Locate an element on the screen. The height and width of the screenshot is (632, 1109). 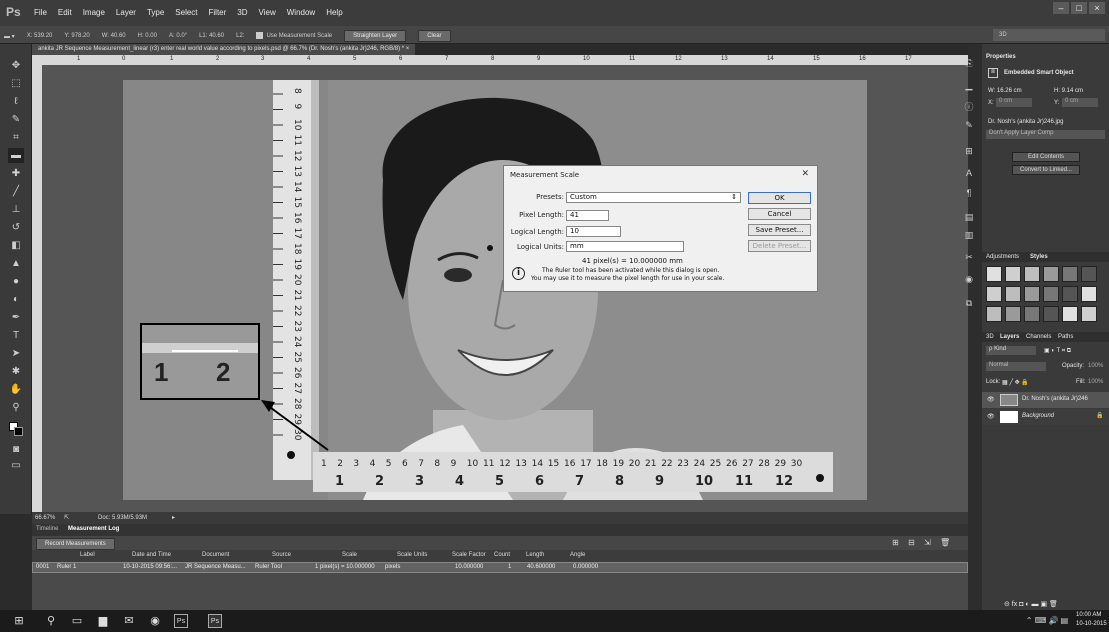
cancel-button: Cancel is located at coordinates (779, 214).